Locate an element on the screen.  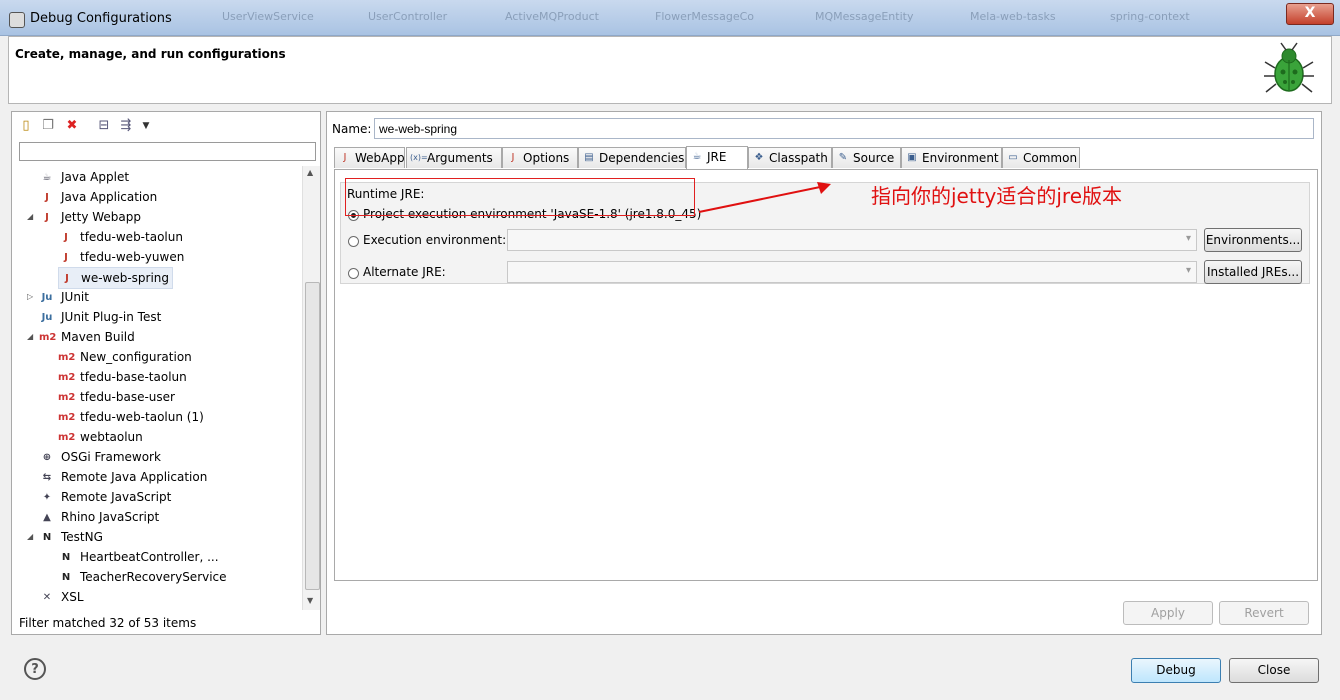
scroll-up-icon: ▲ is located at coordinates (310, 172).